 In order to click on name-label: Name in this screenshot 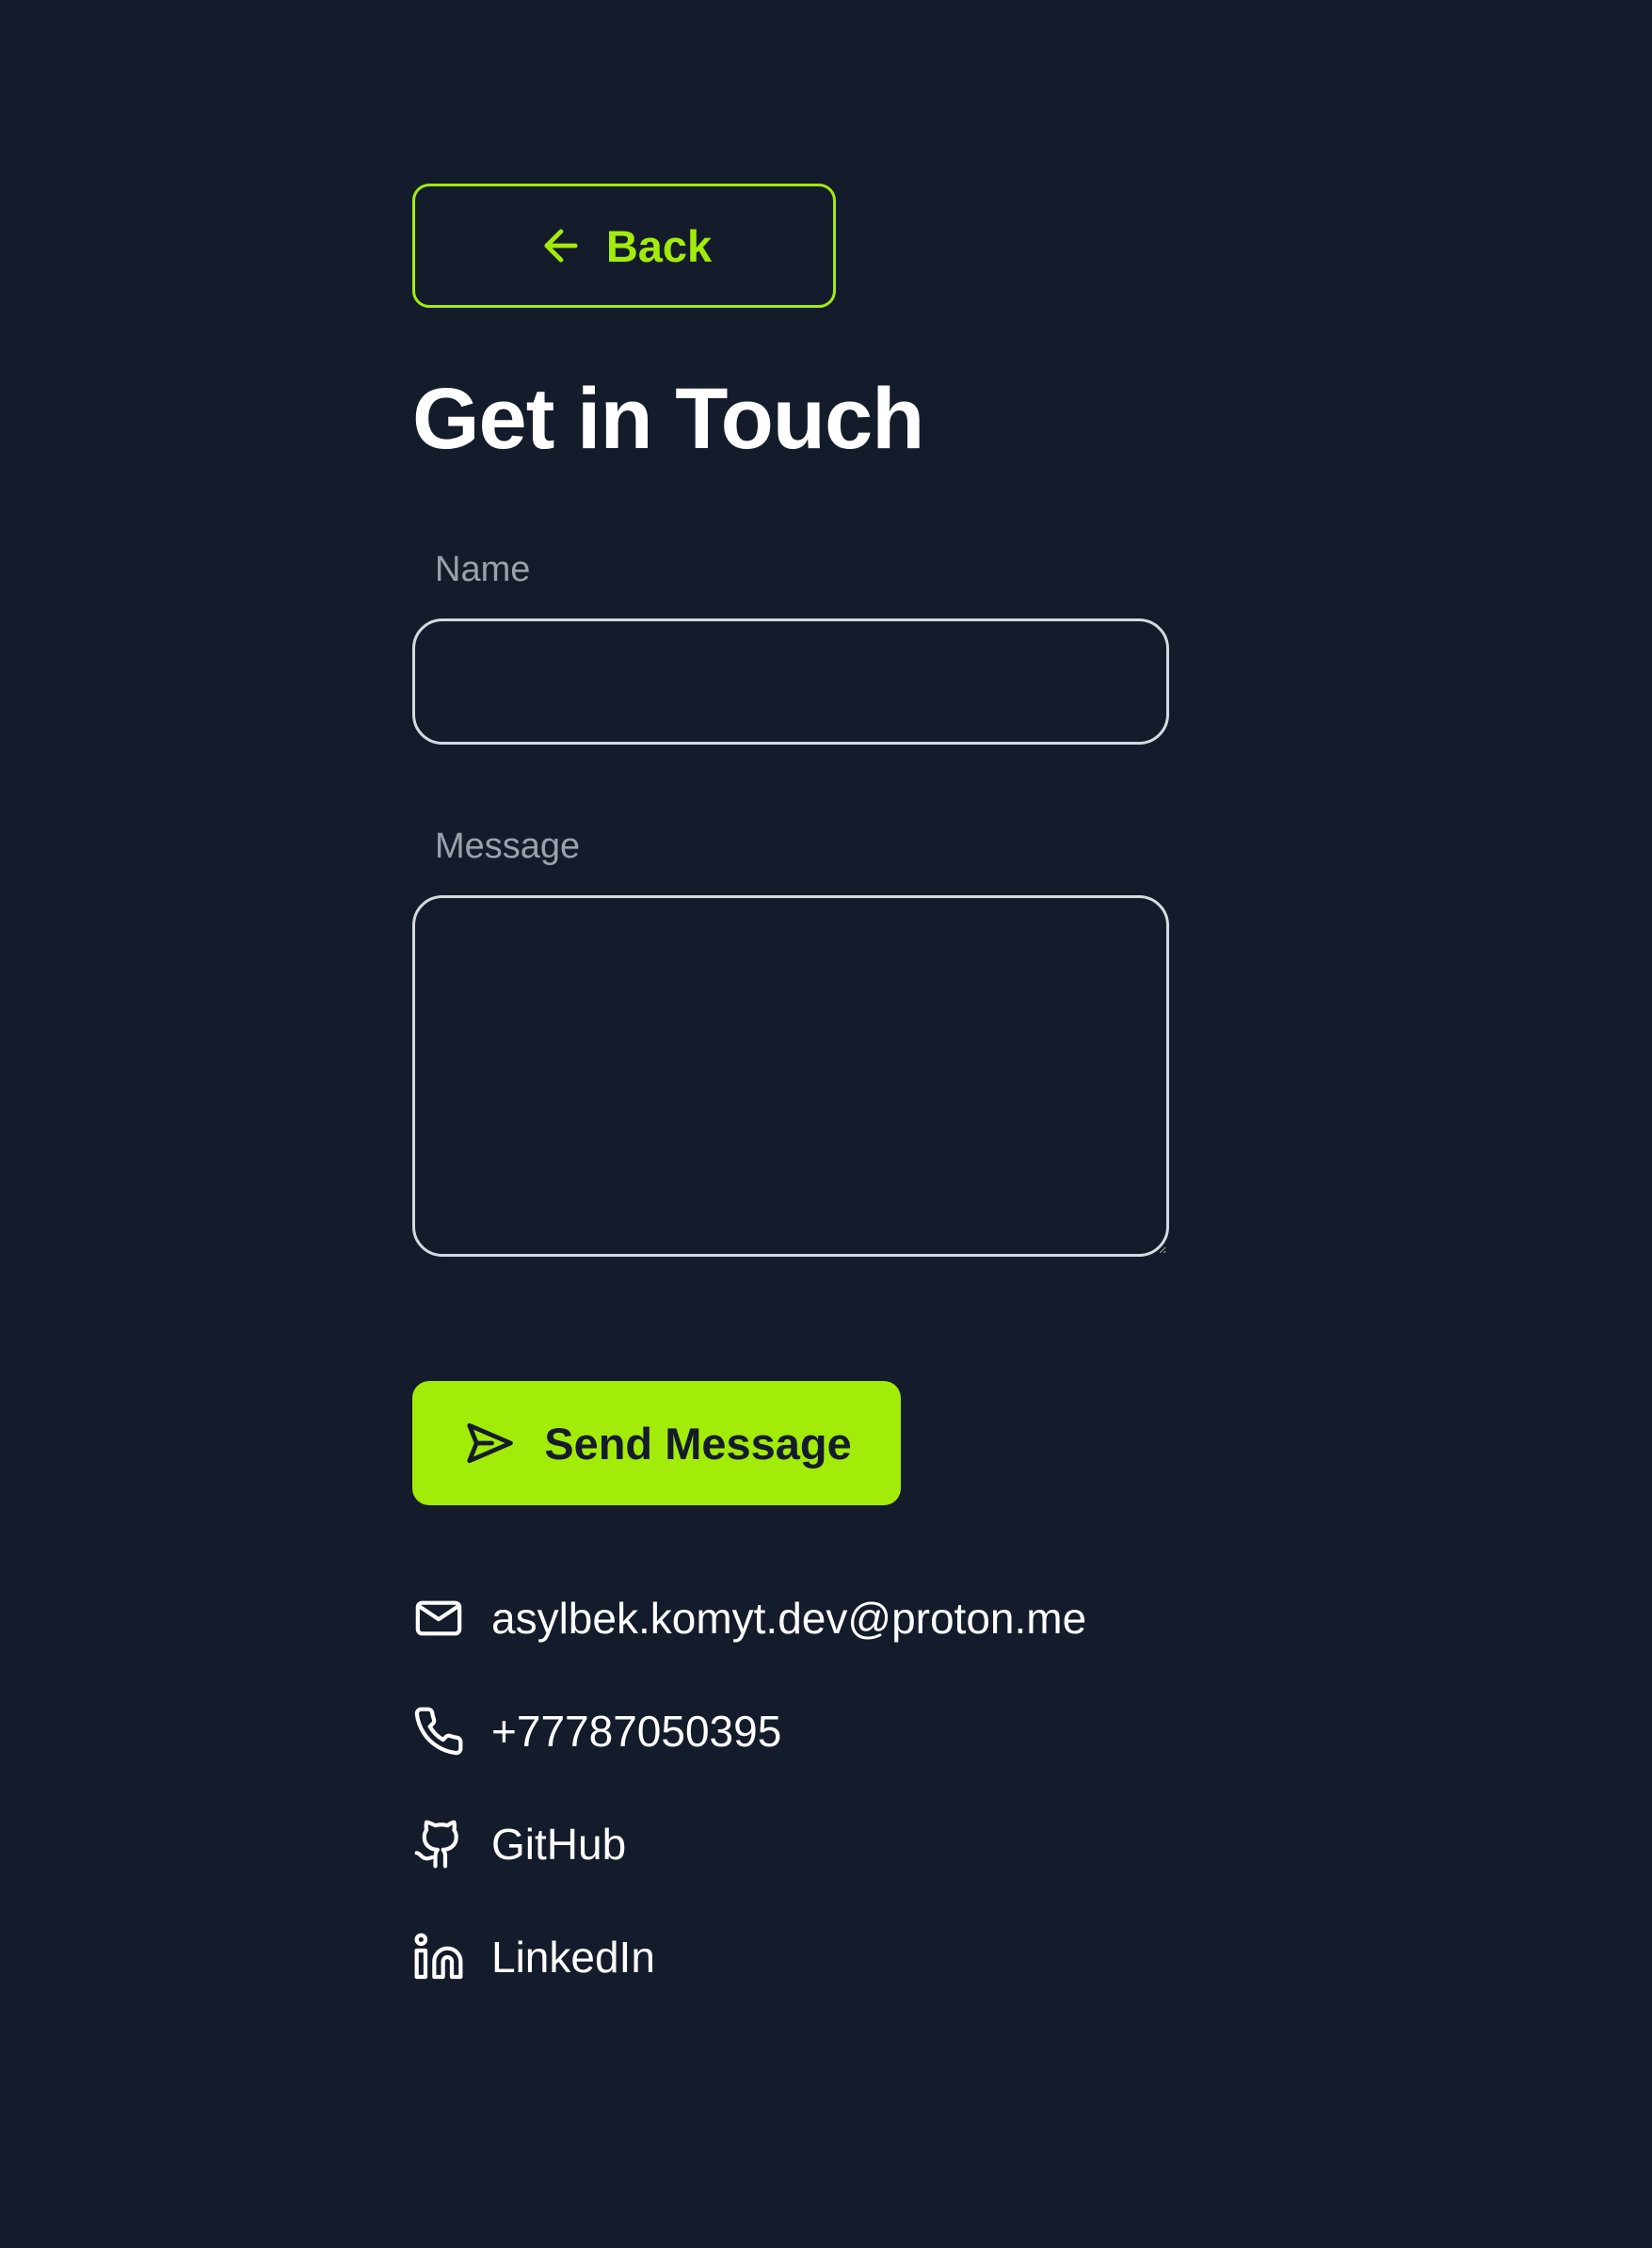, I will do `click(483, 569)`.